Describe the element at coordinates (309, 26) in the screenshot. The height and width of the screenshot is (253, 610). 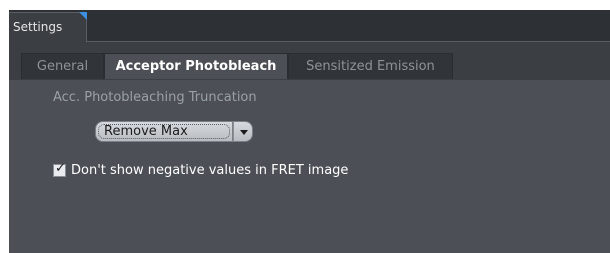
I see `outer-tab-bar: Settings` at that location.